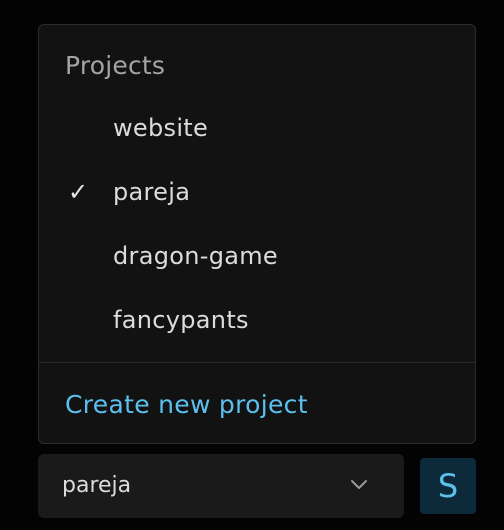  I want to click on project-item-label: pareja, so click(152, 192).